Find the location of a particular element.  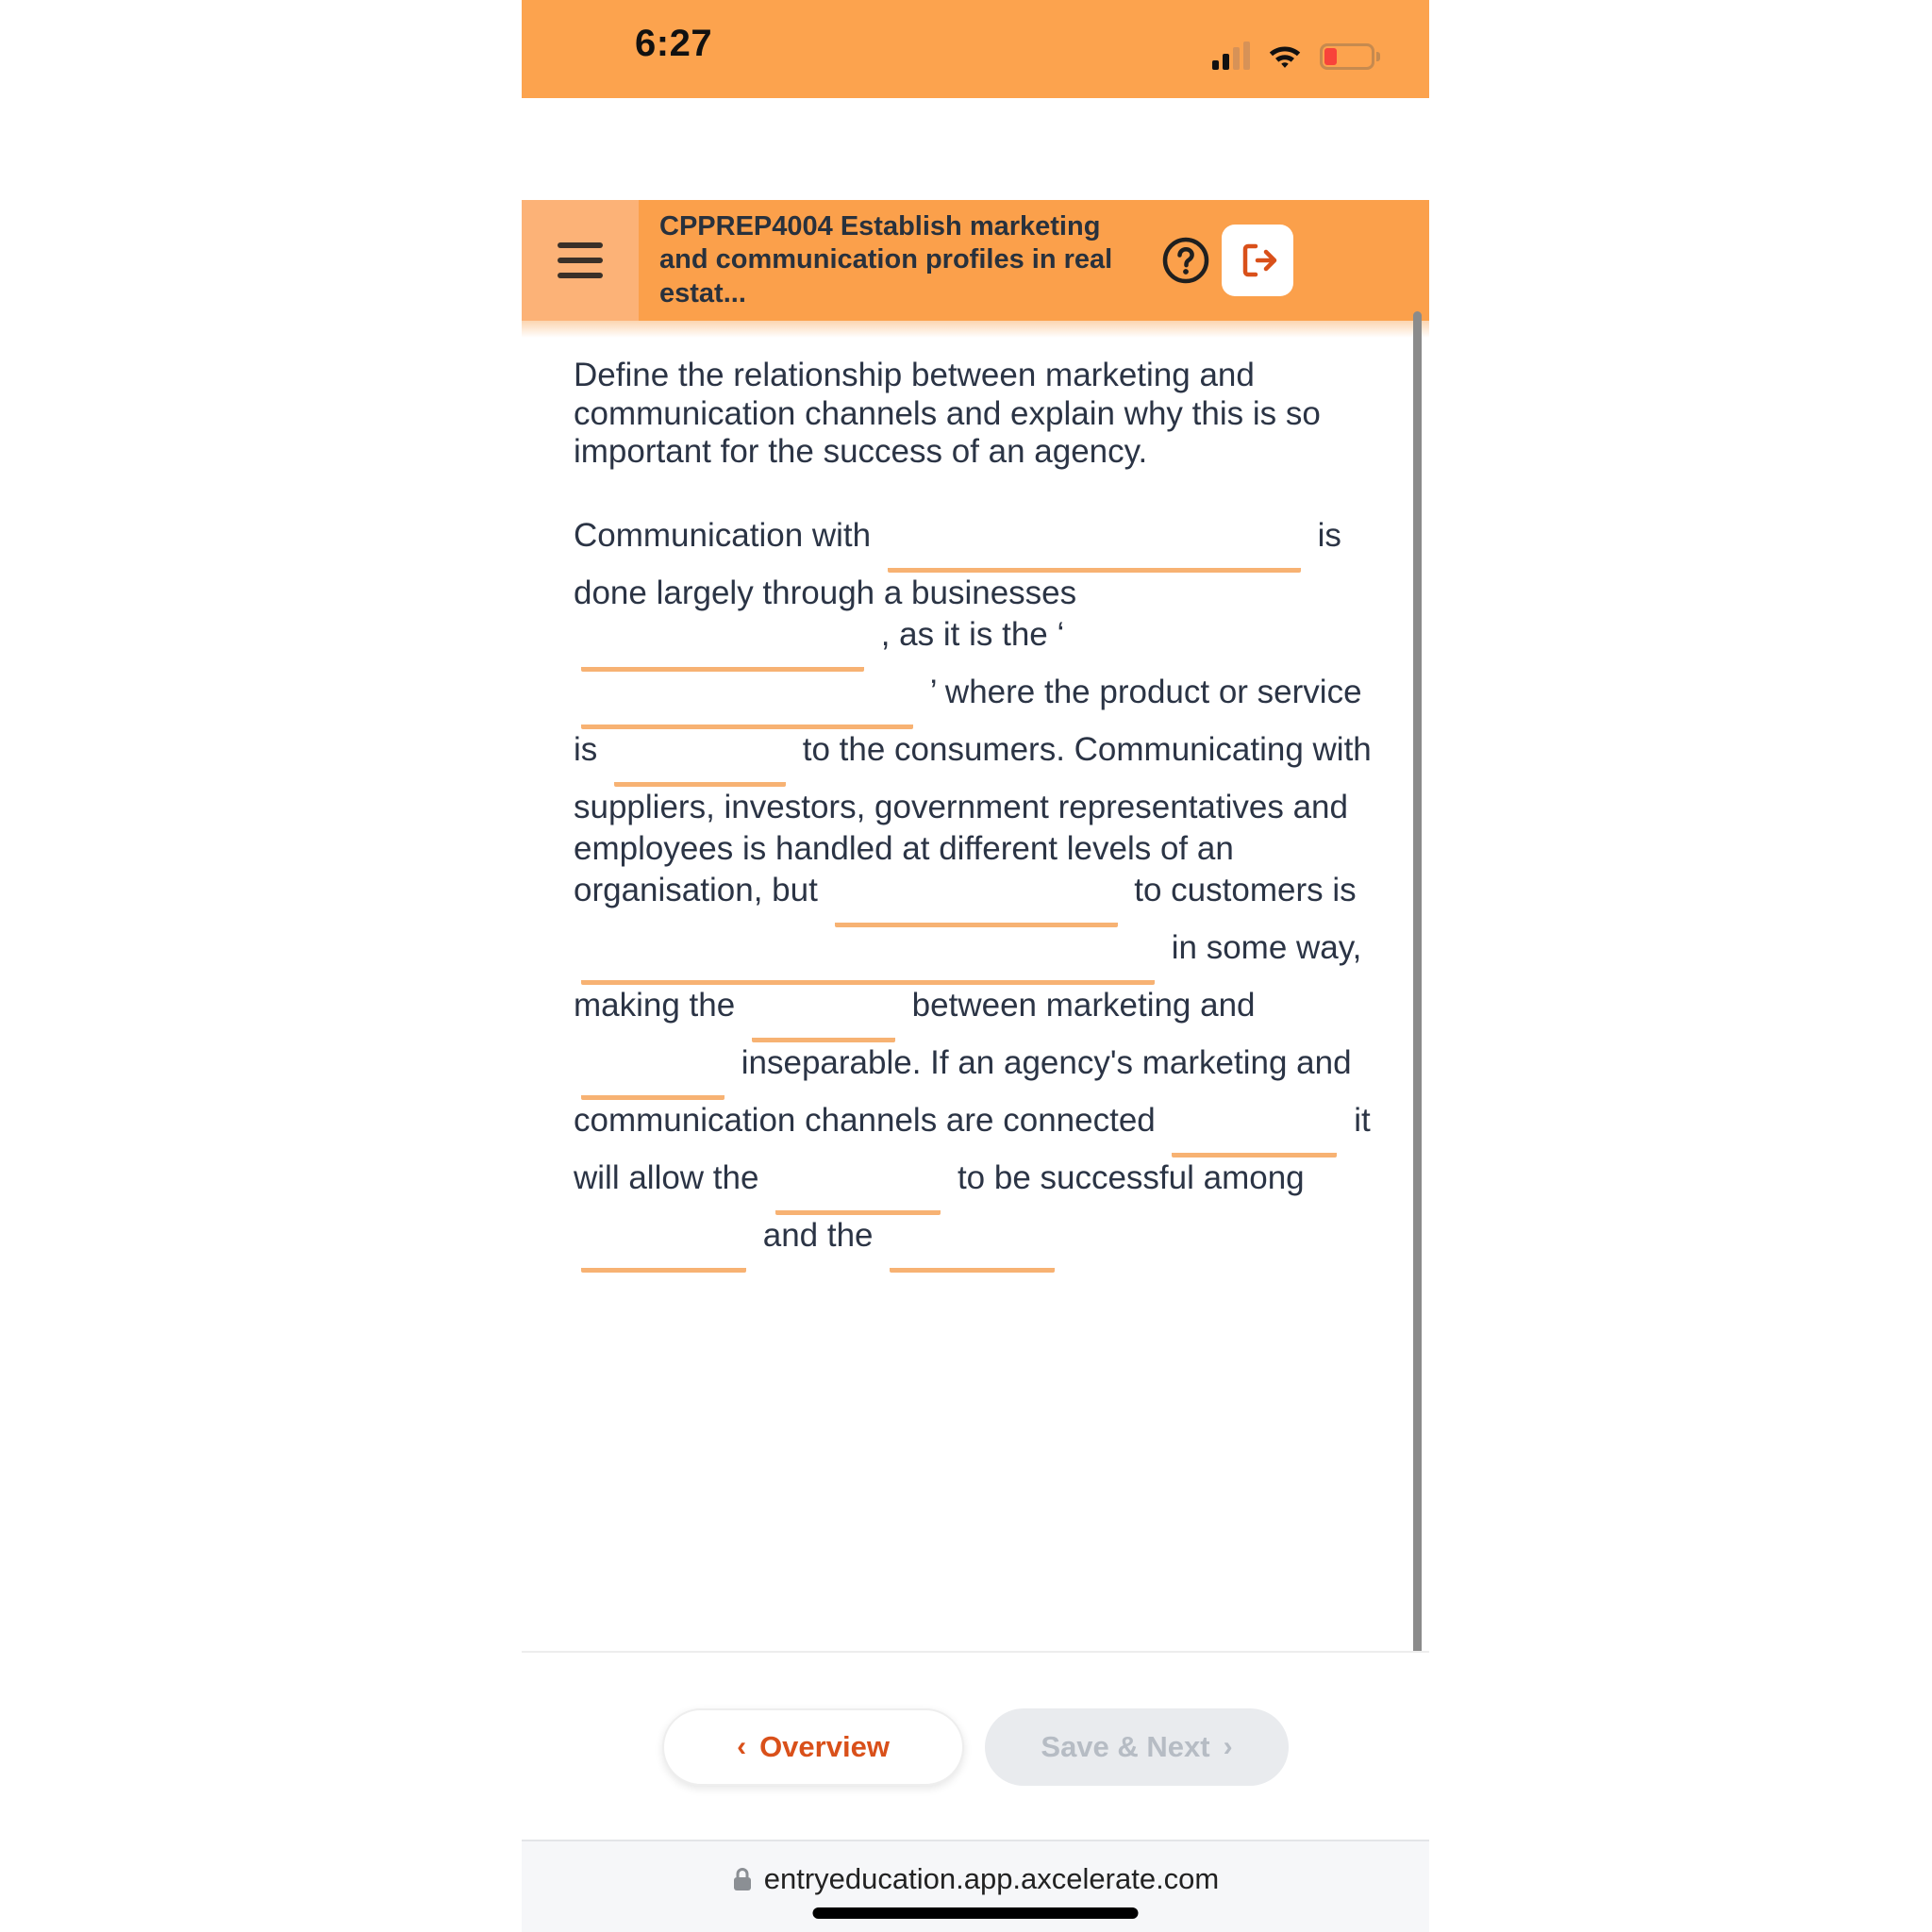

question-text-segment: and the is located at coordinates (822, 1236).